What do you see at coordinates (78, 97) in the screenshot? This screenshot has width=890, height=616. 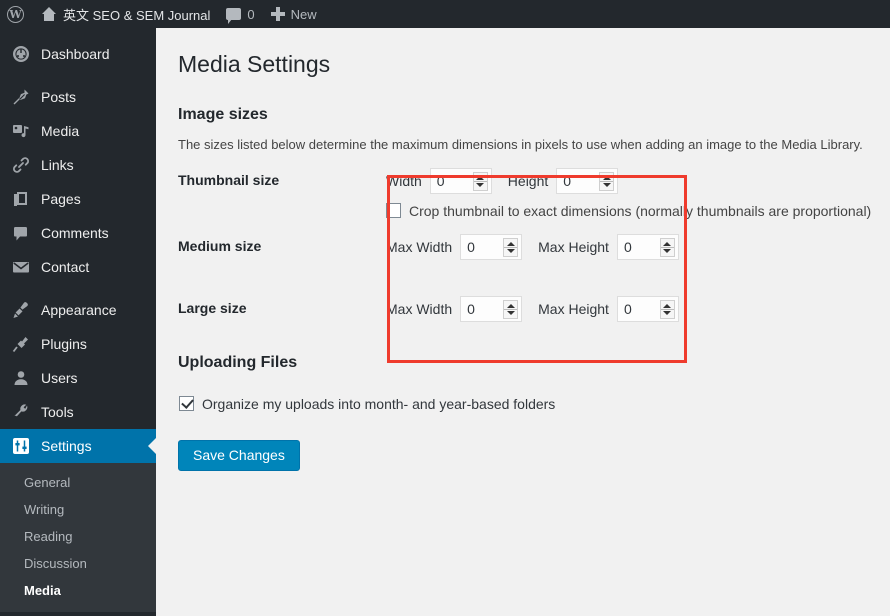 I see `sidebar-item-posts: Posts` at bounding box center [78, 97].